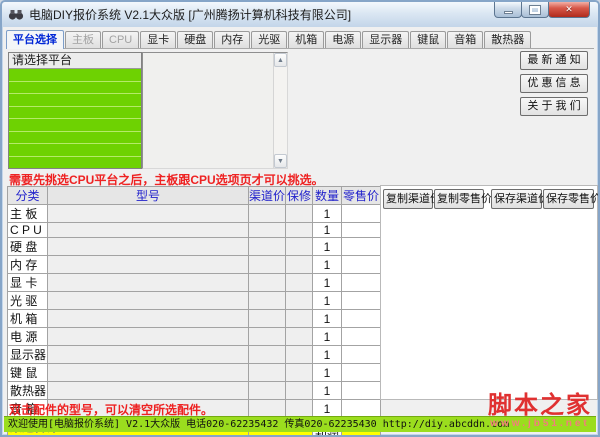  I want to click on platform-list-rows, so click(75, 118).